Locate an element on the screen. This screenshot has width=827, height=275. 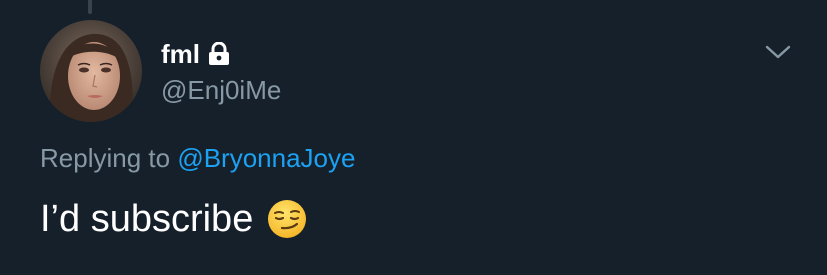
display-name: fml is located at coordinates (180, 54).